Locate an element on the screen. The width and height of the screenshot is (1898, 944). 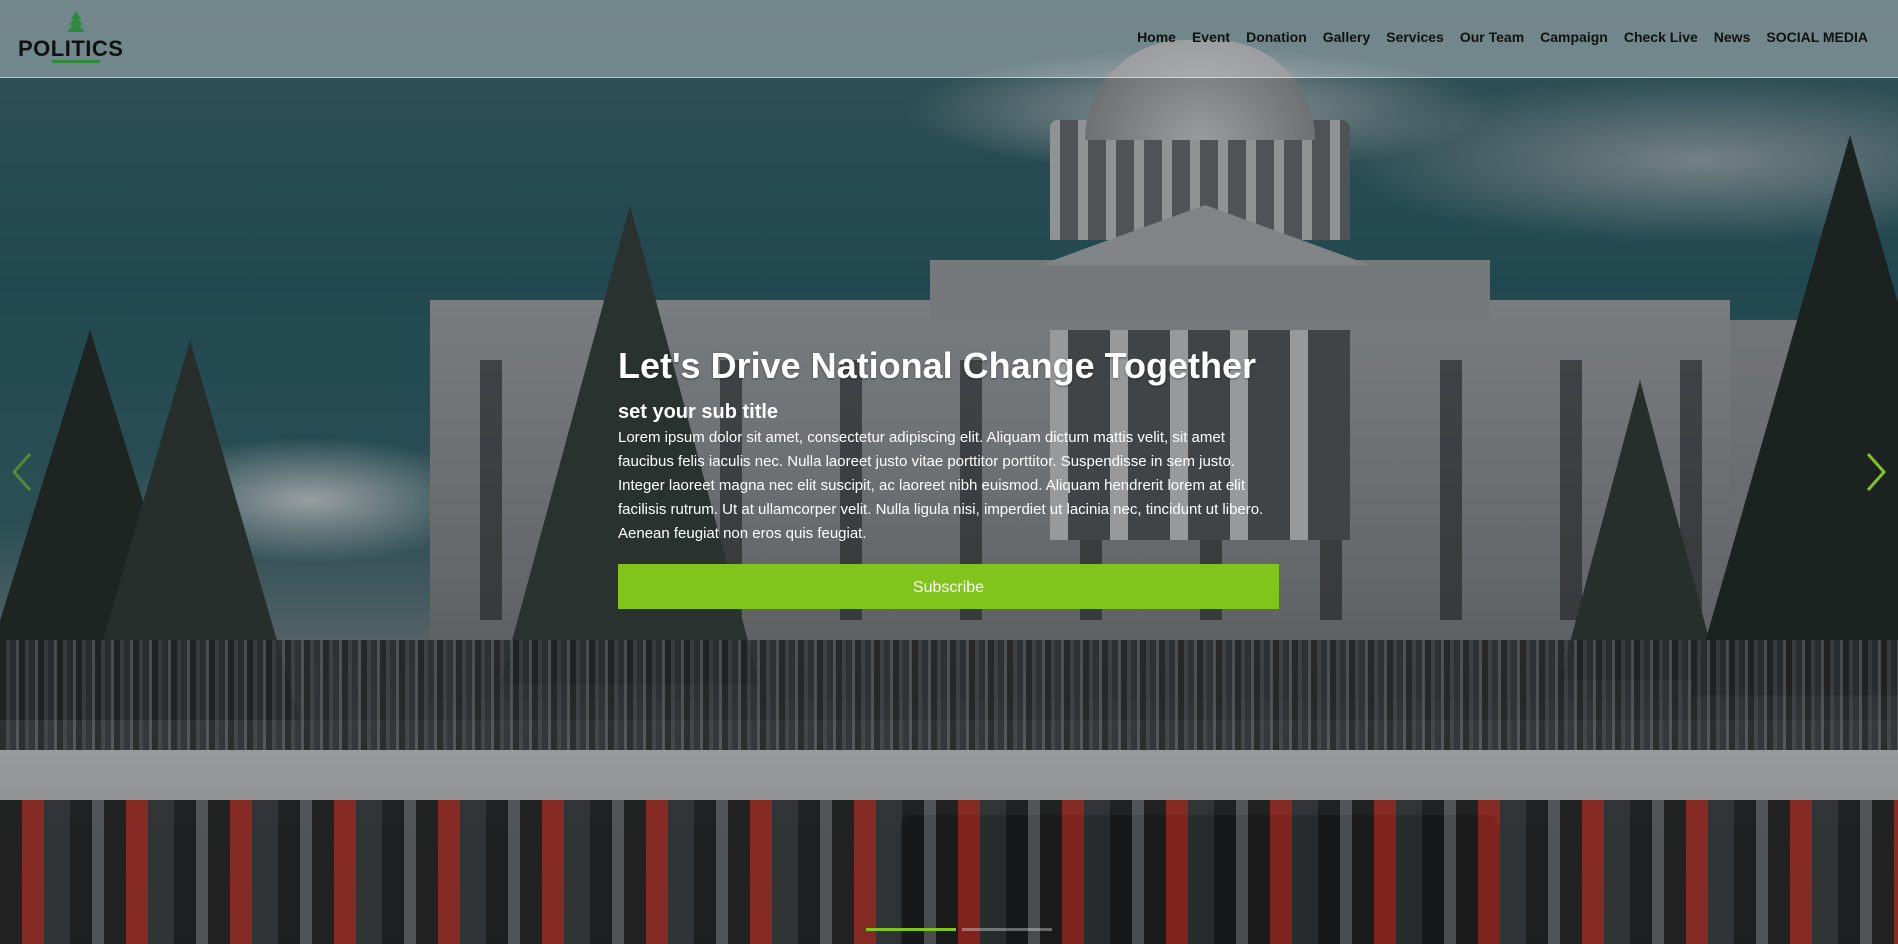
chevron-right-icon is located at coordinates (1876, 472).